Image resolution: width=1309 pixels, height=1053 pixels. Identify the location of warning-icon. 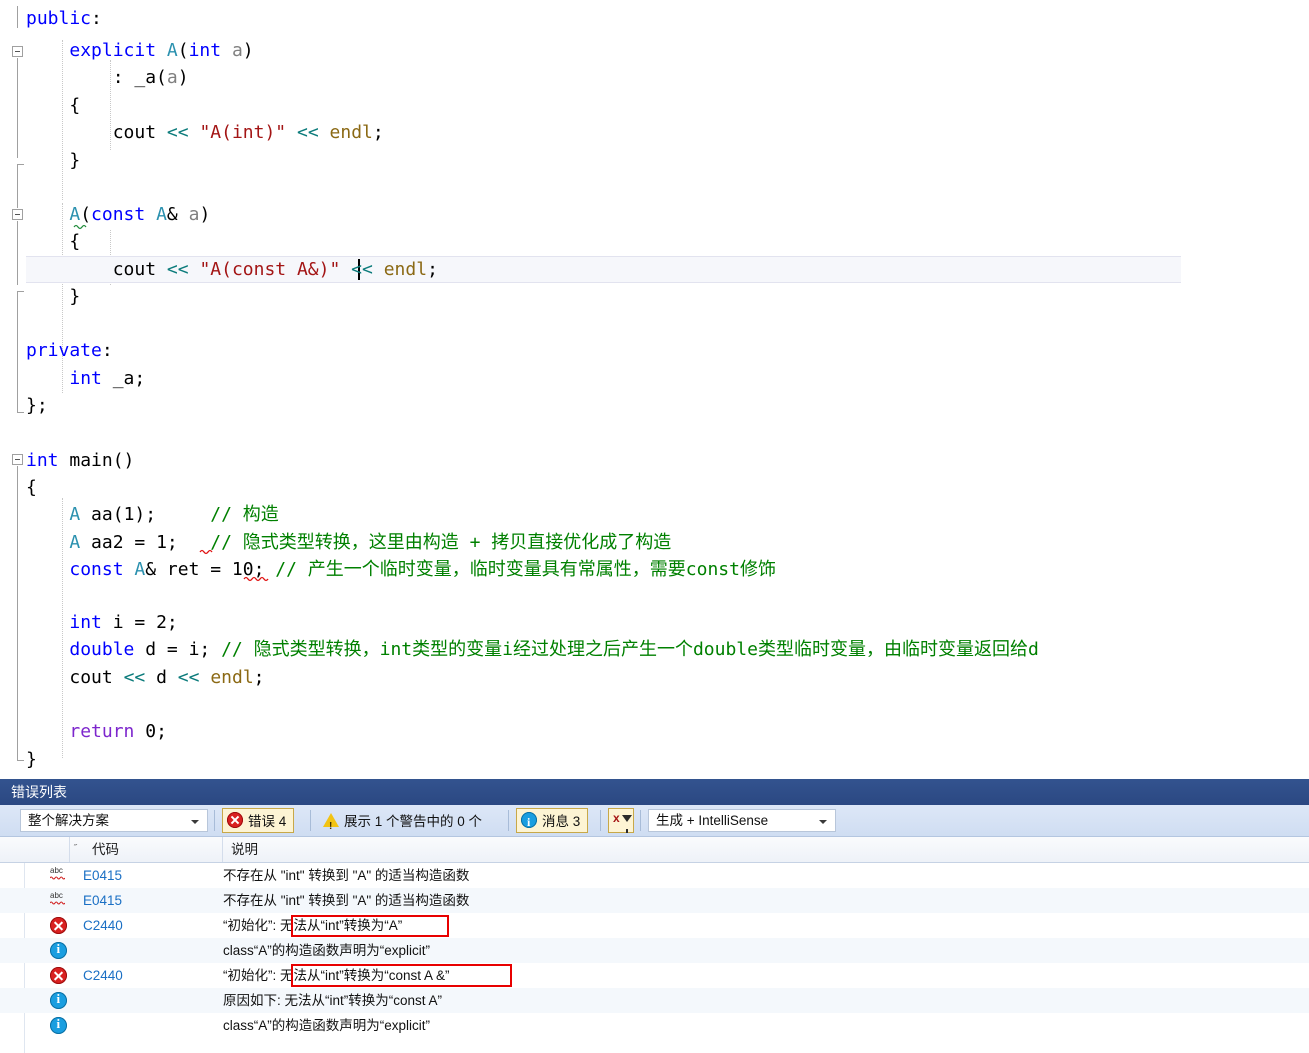
(331, 825).